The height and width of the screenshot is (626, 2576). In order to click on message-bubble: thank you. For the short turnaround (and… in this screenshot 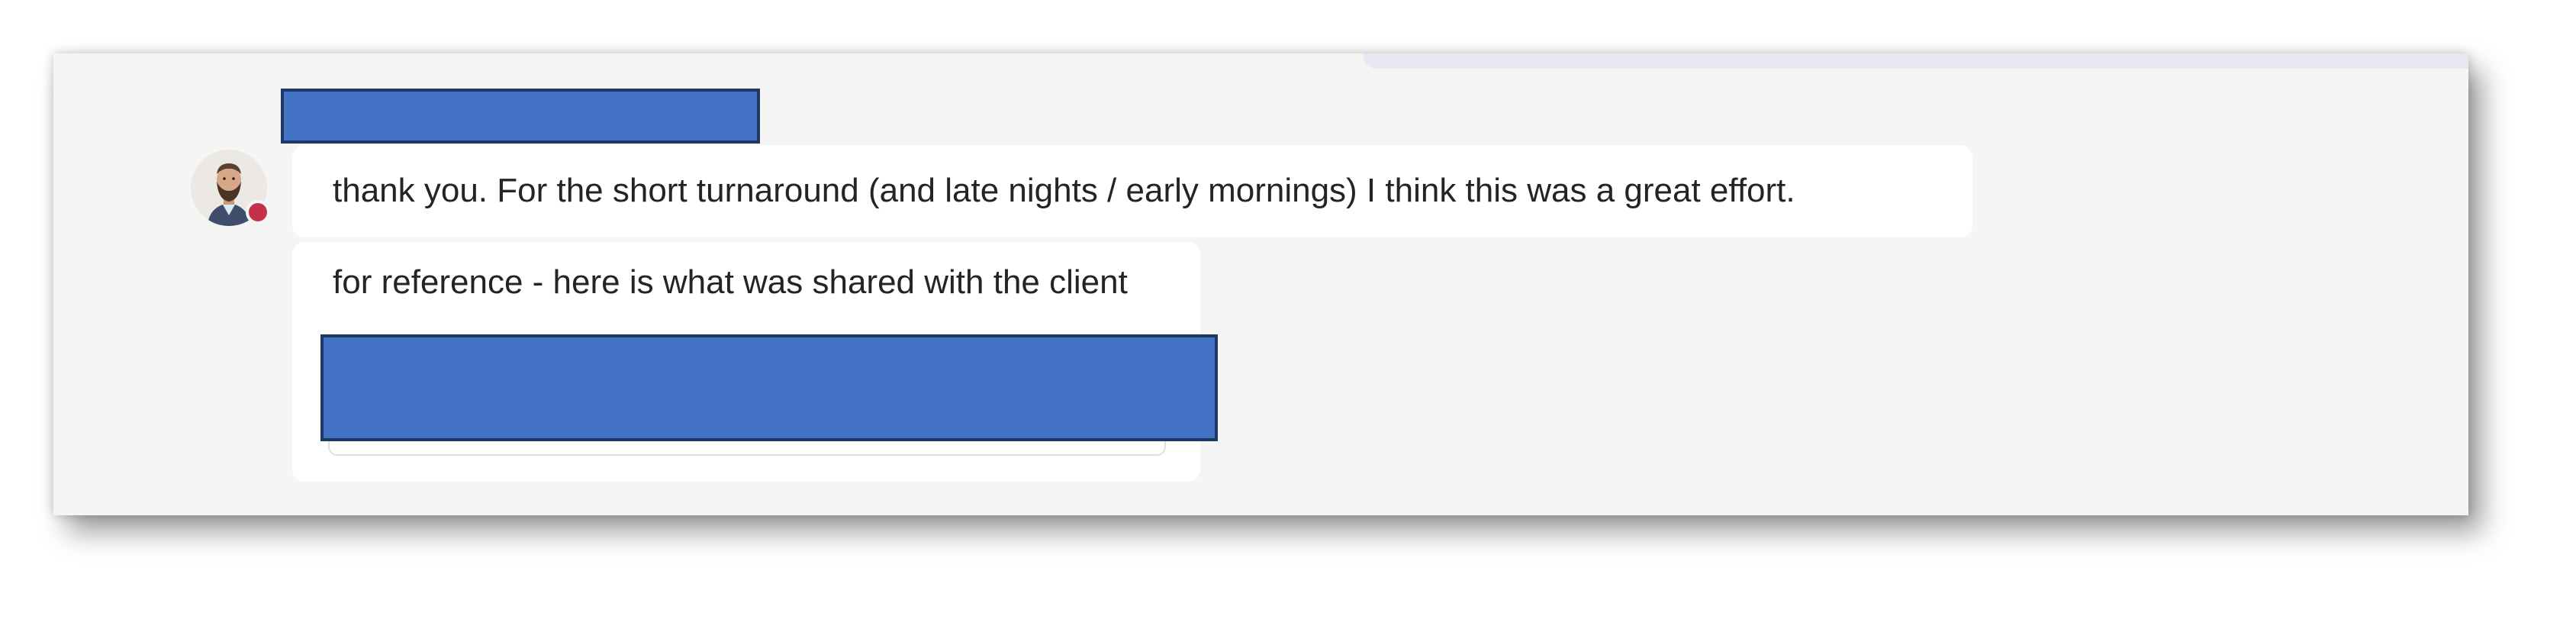, I will do `click(1132, 191)`.